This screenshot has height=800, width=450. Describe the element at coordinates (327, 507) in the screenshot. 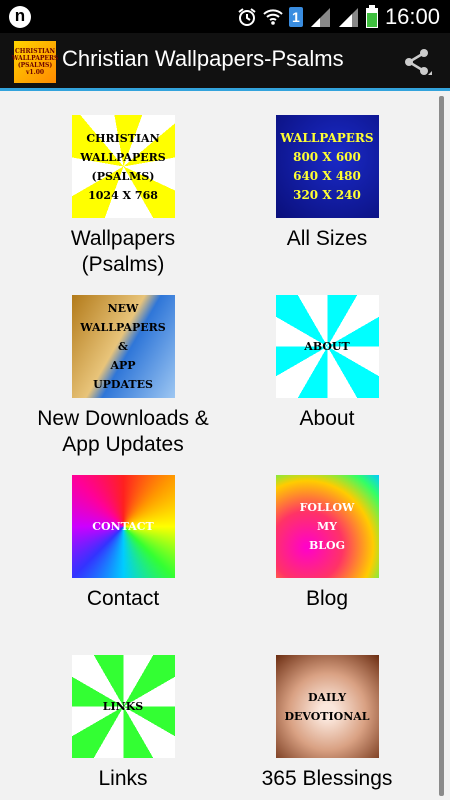

I see `thumb-text: FOLLOW` at that location.